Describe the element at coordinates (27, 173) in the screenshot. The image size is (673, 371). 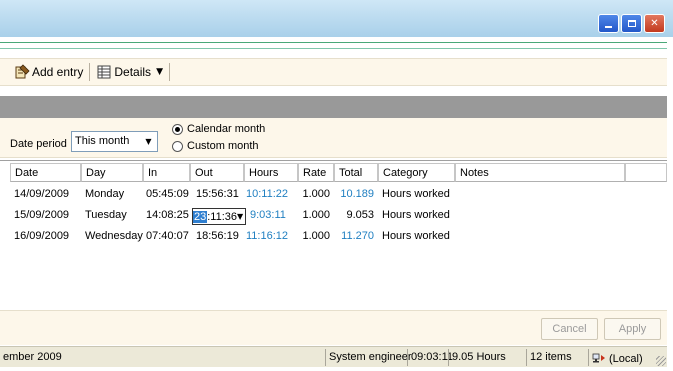
I see `column-header-label: Date` at that location.